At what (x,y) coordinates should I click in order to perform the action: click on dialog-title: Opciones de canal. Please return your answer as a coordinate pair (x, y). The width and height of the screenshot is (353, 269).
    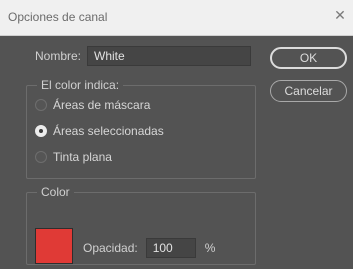
    Looking at the image, I should click on (58, 17).